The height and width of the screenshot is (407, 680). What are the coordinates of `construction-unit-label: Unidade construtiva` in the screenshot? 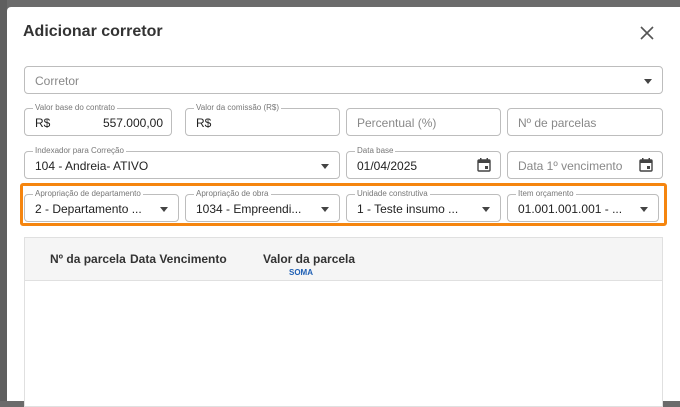 It's located at (392, 194).